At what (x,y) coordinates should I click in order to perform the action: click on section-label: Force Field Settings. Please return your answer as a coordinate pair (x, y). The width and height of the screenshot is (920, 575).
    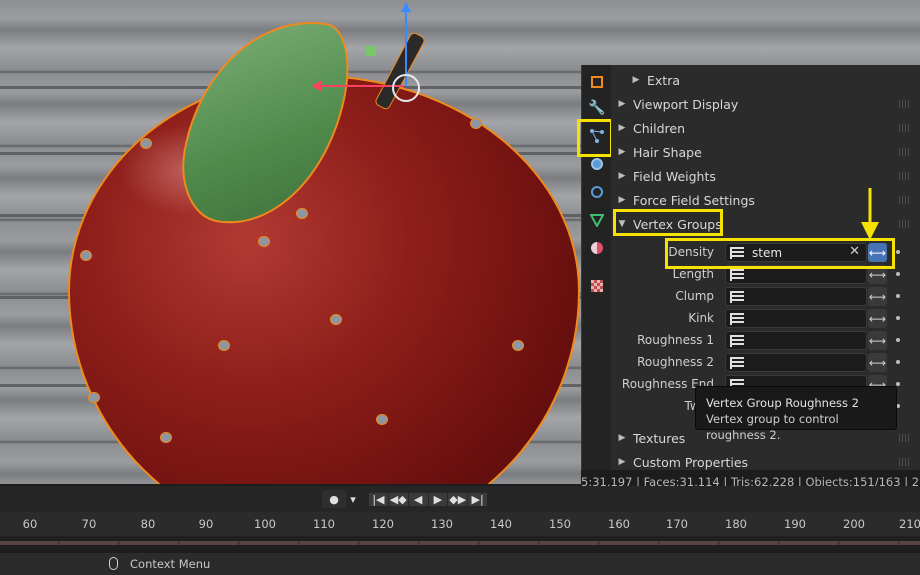
    Looking at the image, I should click on (694, 200).